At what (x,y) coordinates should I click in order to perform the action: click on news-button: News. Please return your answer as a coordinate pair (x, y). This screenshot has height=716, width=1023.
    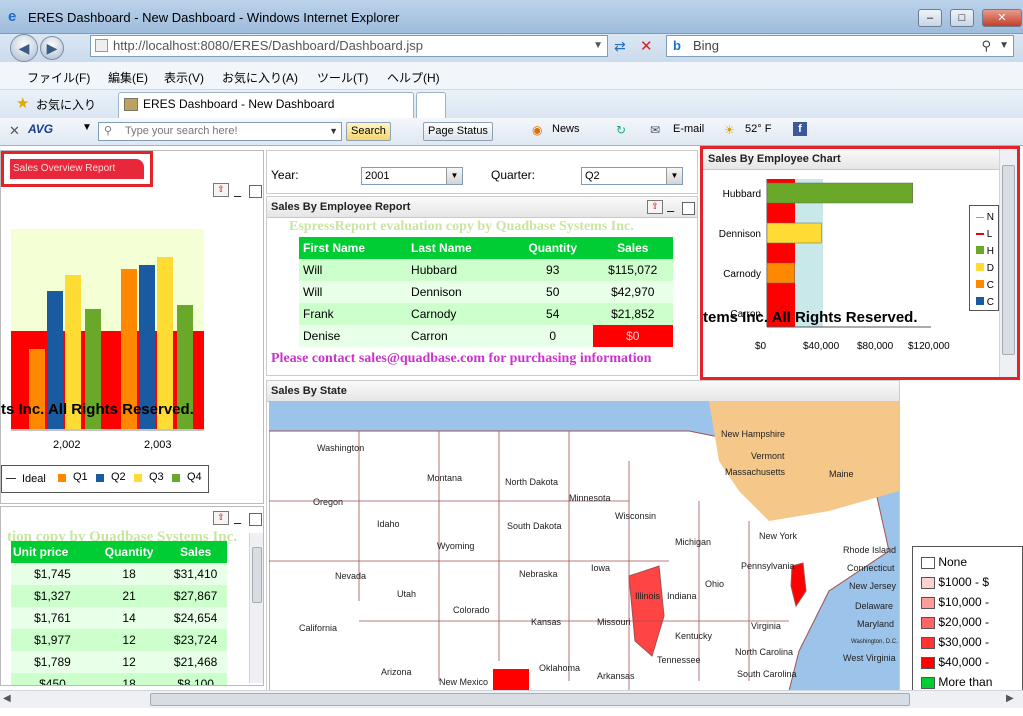
    Looking at the image, I should click on (566, 129).